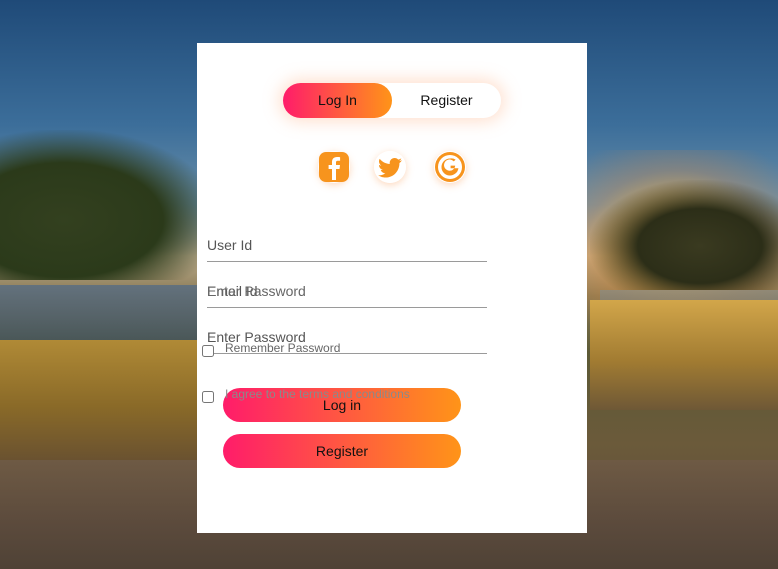 This screenshot has height=569, width=778. What do you see at coordinates (283, 348) in the screenshot?
I see `remember-password-label: Remember Password` at bounding box center [283, 348].